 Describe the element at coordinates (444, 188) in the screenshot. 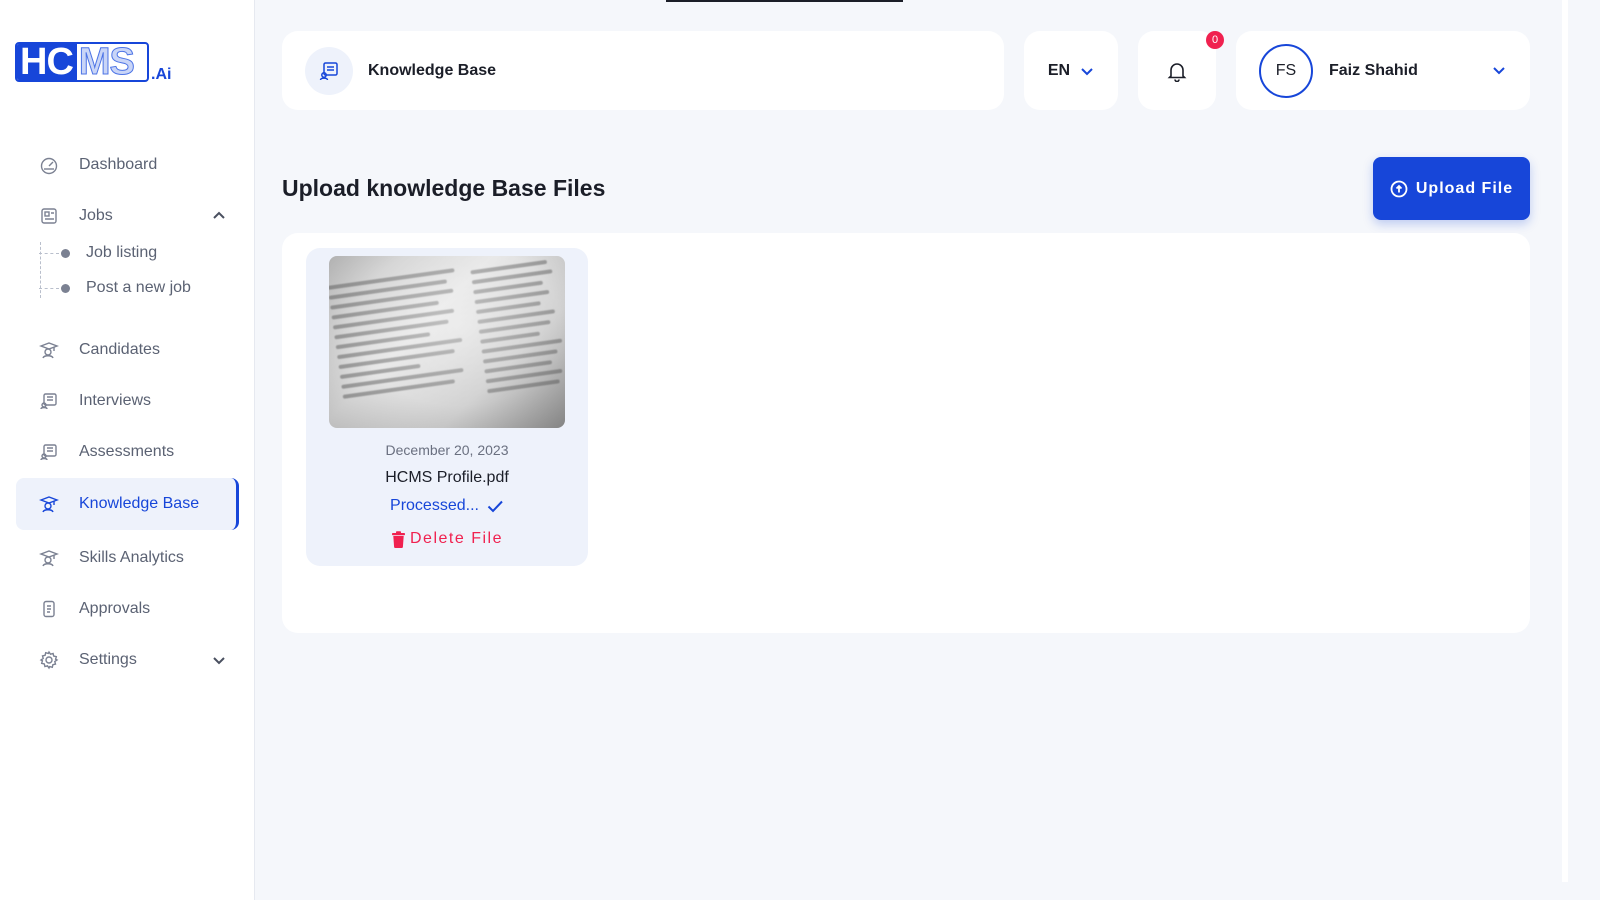

I see `page-title: Upload knowledge Base Files` at that location.